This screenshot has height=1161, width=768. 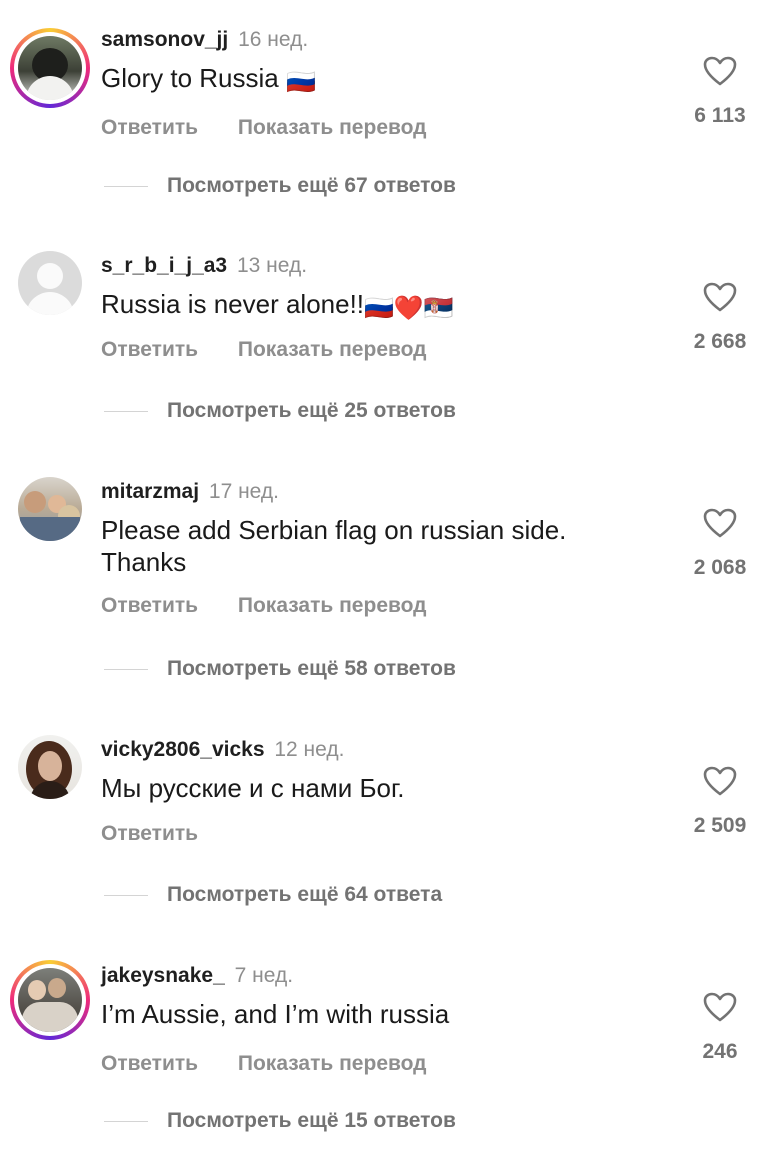 I want to click on default-avatar-icon, so click(x=50, y=283).